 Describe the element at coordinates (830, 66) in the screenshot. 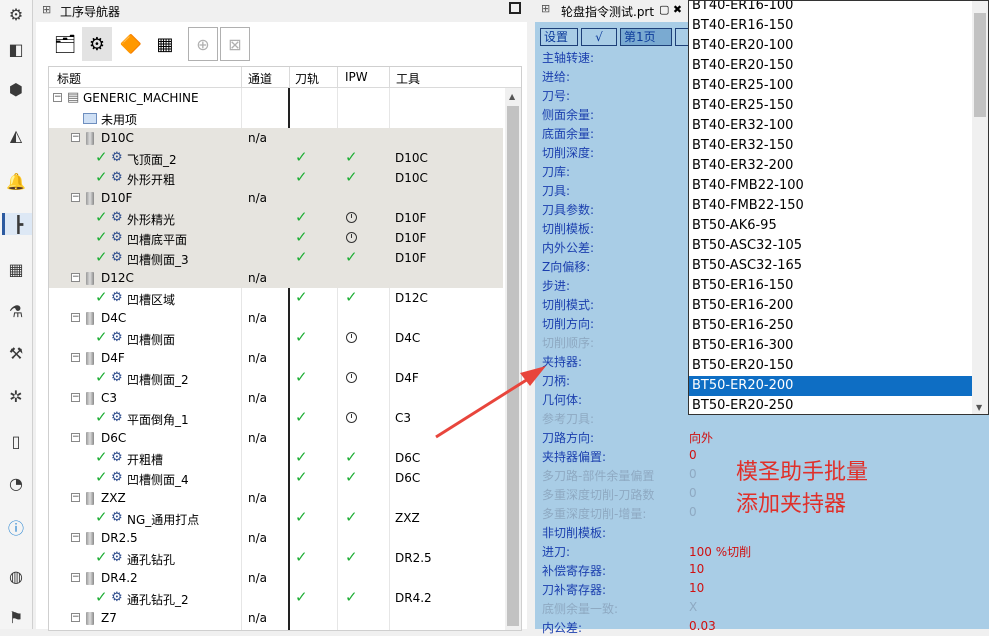

I see `dropdown-option: BT40-ER20-150` at that location.